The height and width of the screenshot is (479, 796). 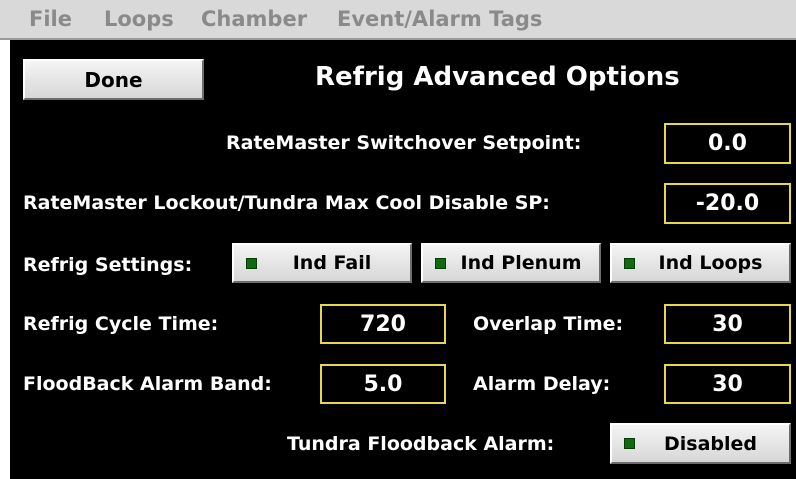 I want to click on ind-fail-led-icon, so click(x=251, y=263).